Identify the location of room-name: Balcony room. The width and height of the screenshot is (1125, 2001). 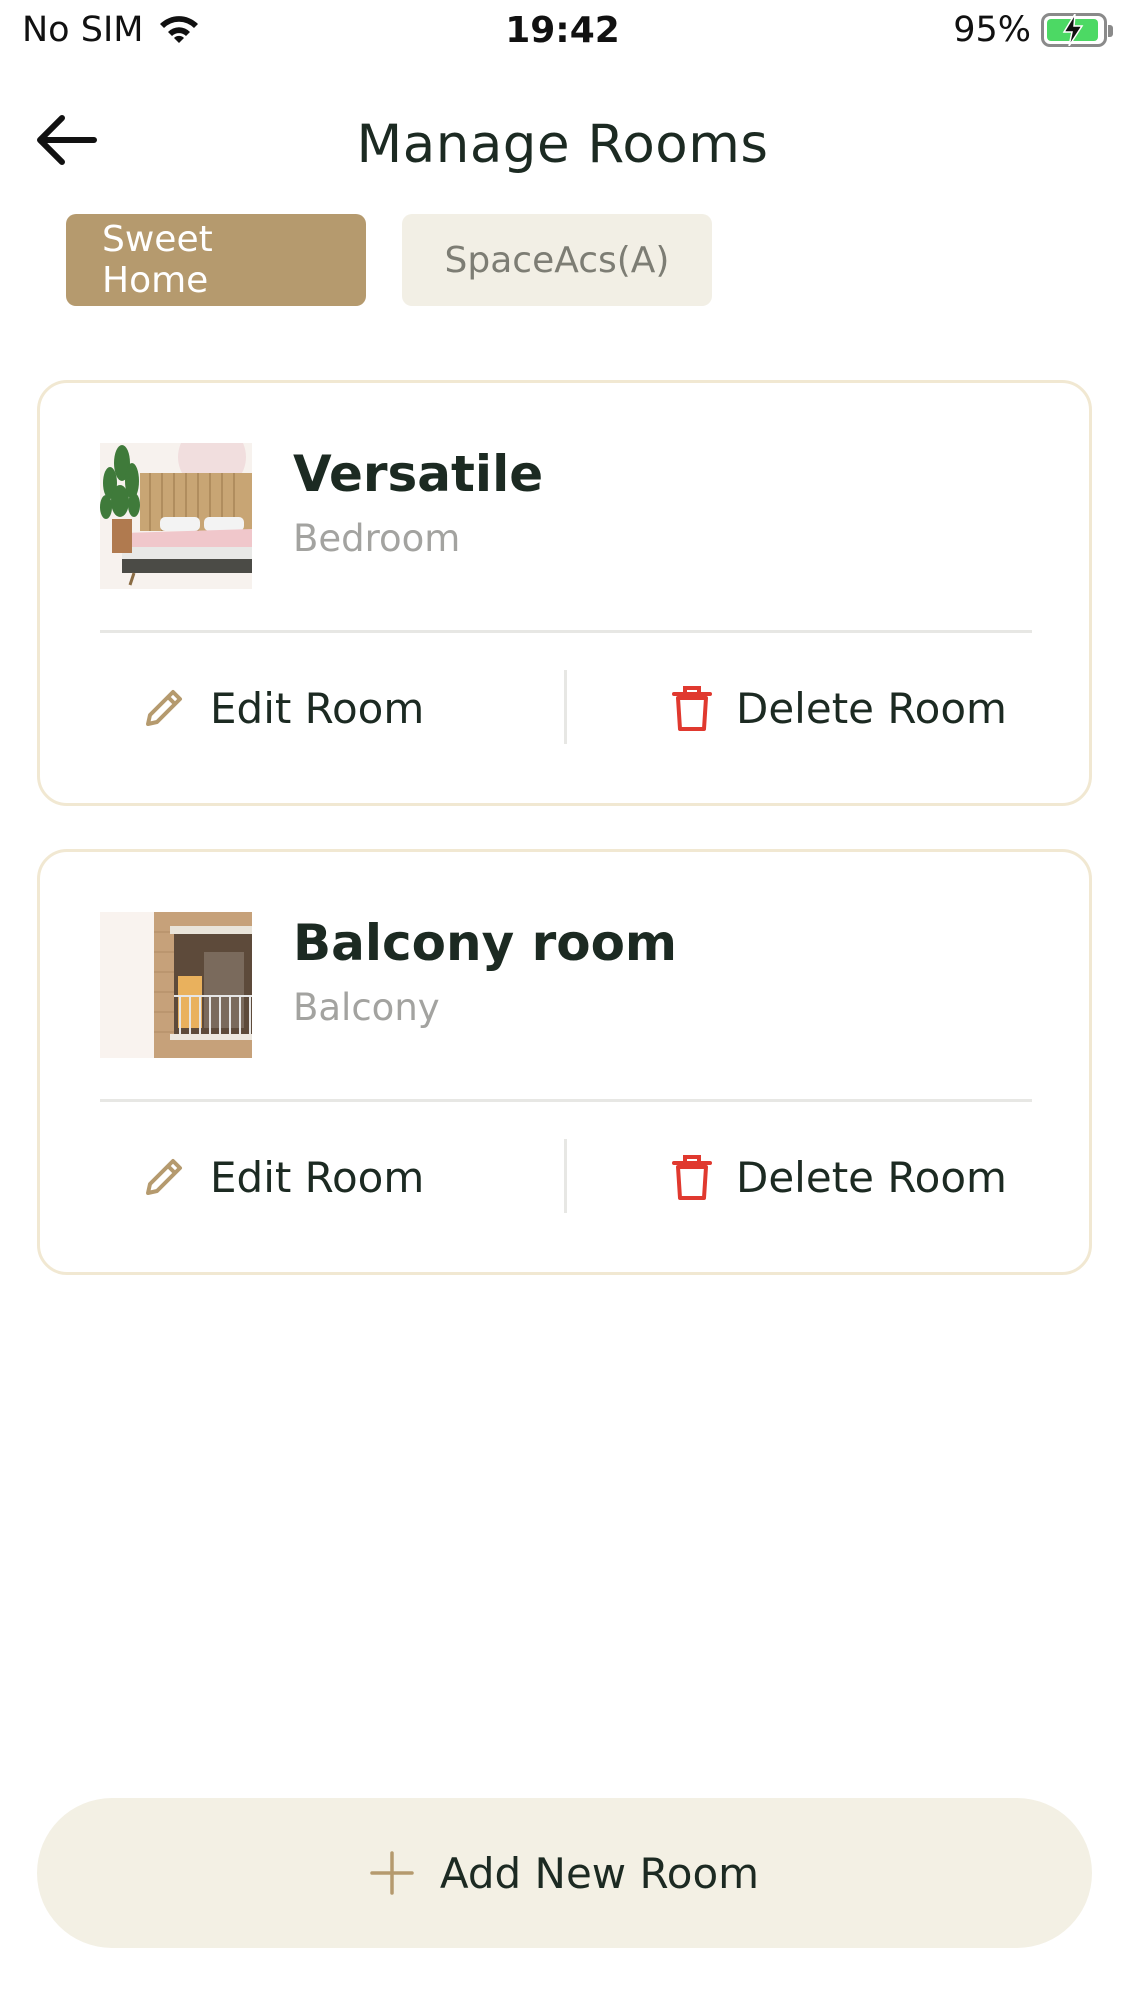
(485, 943).